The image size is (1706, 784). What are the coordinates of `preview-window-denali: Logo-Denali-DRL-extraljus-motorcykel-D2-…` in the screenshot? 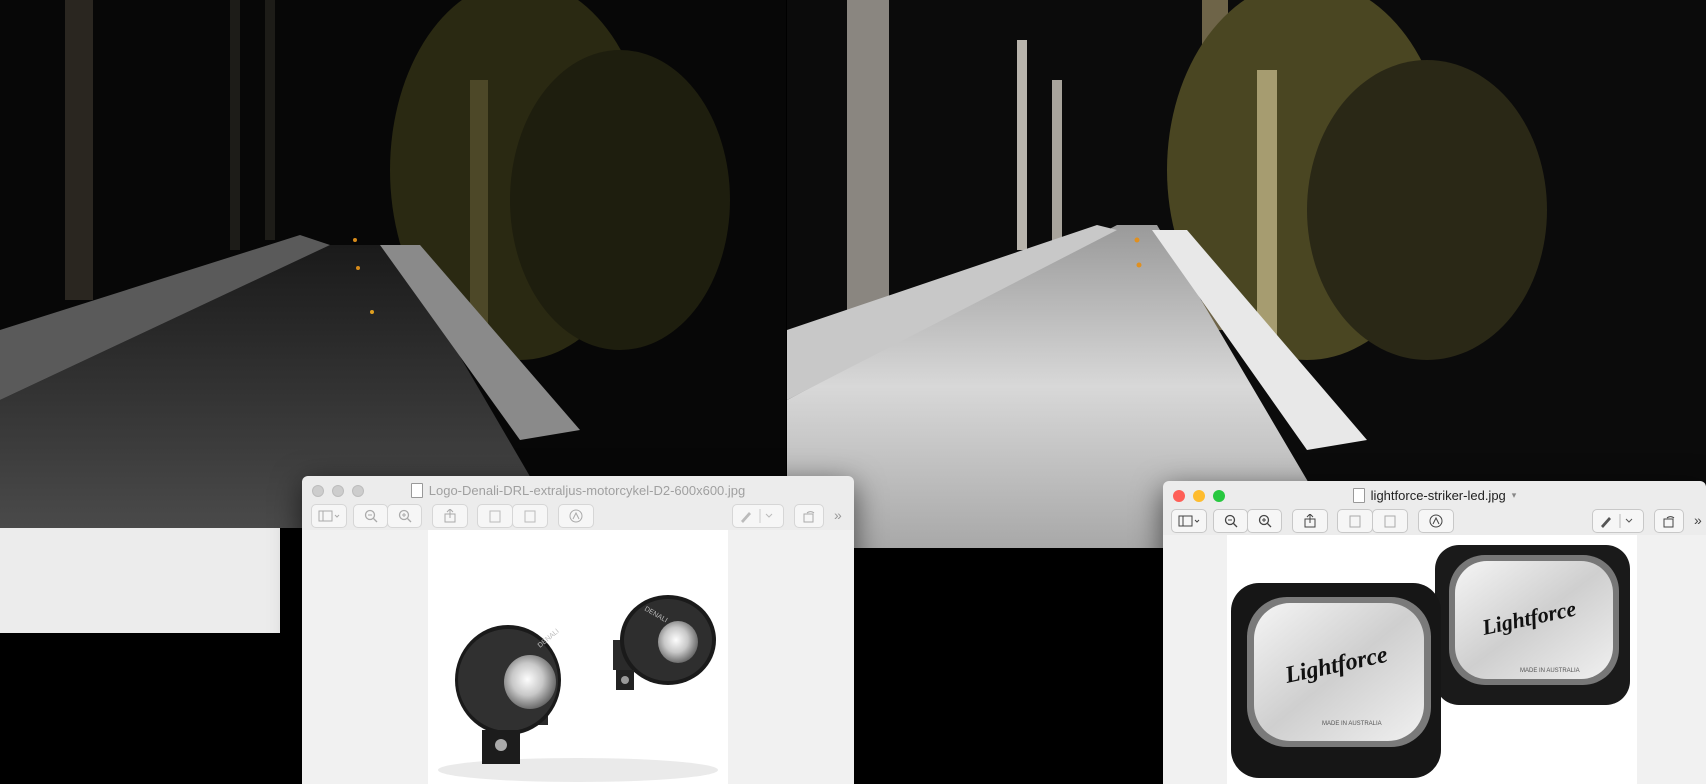 It's located at (578, 630).